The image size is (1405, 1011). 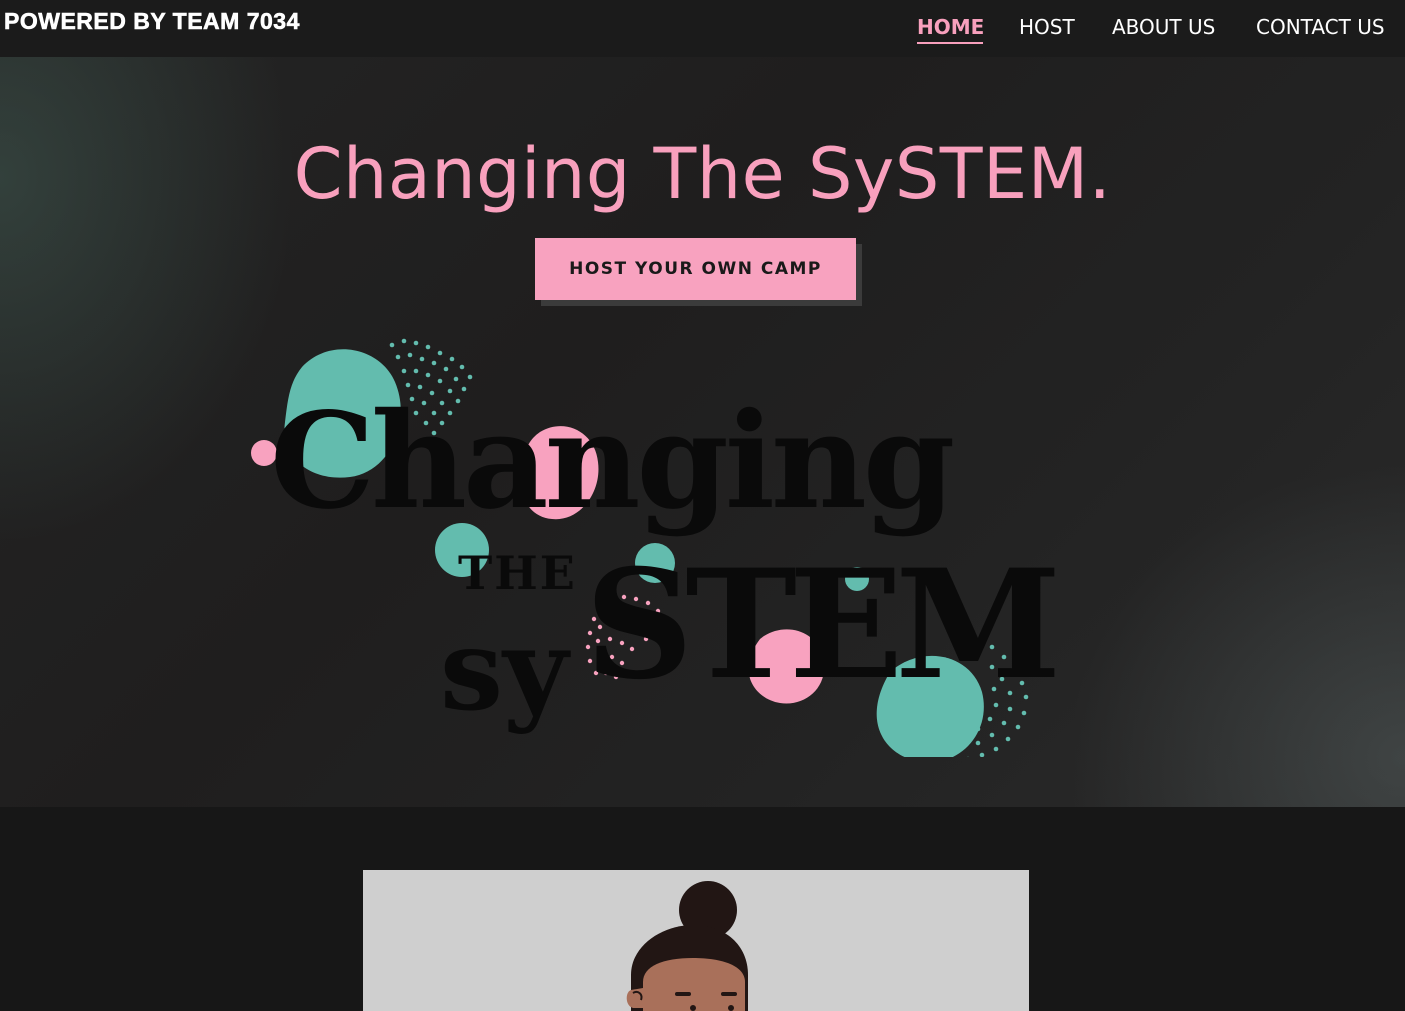 What do you see at coordinates (1163, 27) in the screenshot?
I see `nav-about-us: ABOUT US` at bounding box center [1163, 27].